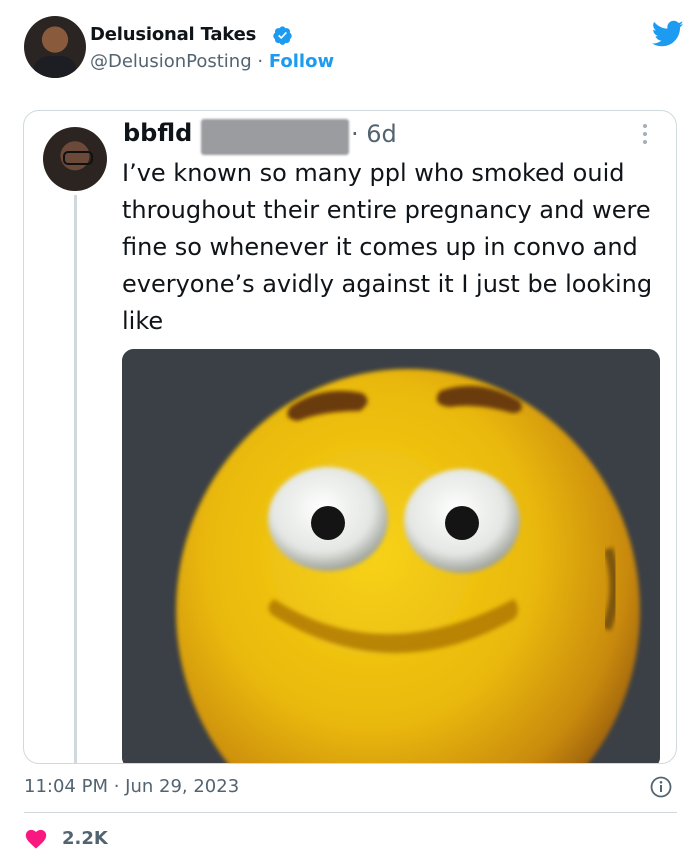 The height and width of the screenshot is (866, 700). Describe the element at coordinates (374, 134) in the screenshot. I see `quoted-time: · 6d` at that location.